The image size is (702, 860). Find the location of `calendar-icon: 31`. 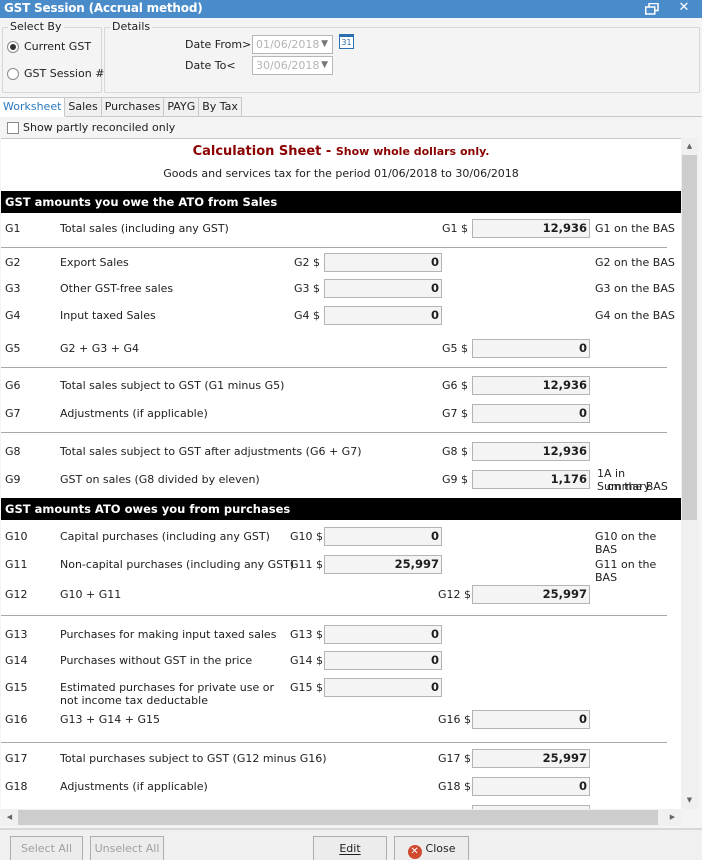

calendar-icon: 31 is located at coordinates (346, 41).